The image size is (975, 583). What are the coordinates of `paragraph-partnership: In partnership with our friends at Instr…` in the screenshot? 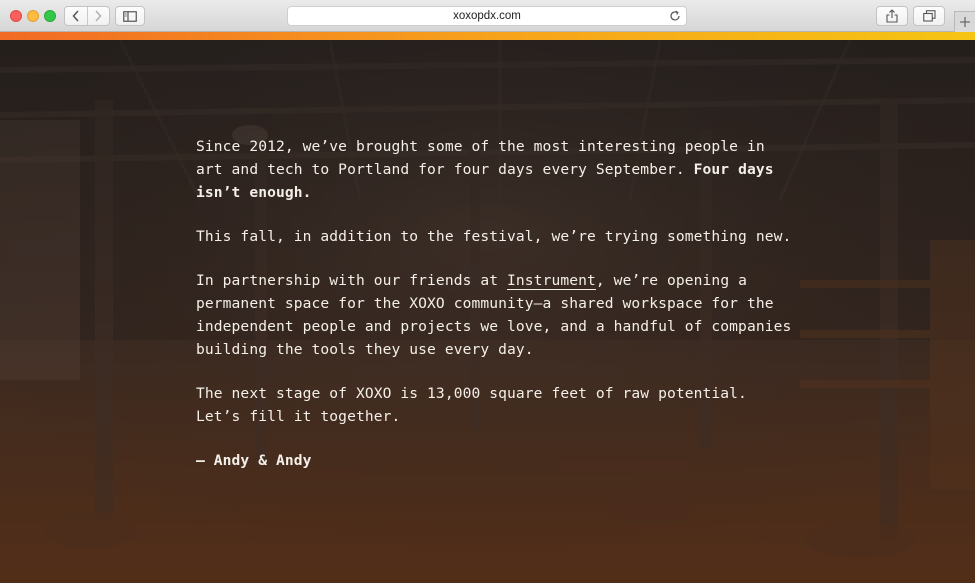 It's located at (496, 315).